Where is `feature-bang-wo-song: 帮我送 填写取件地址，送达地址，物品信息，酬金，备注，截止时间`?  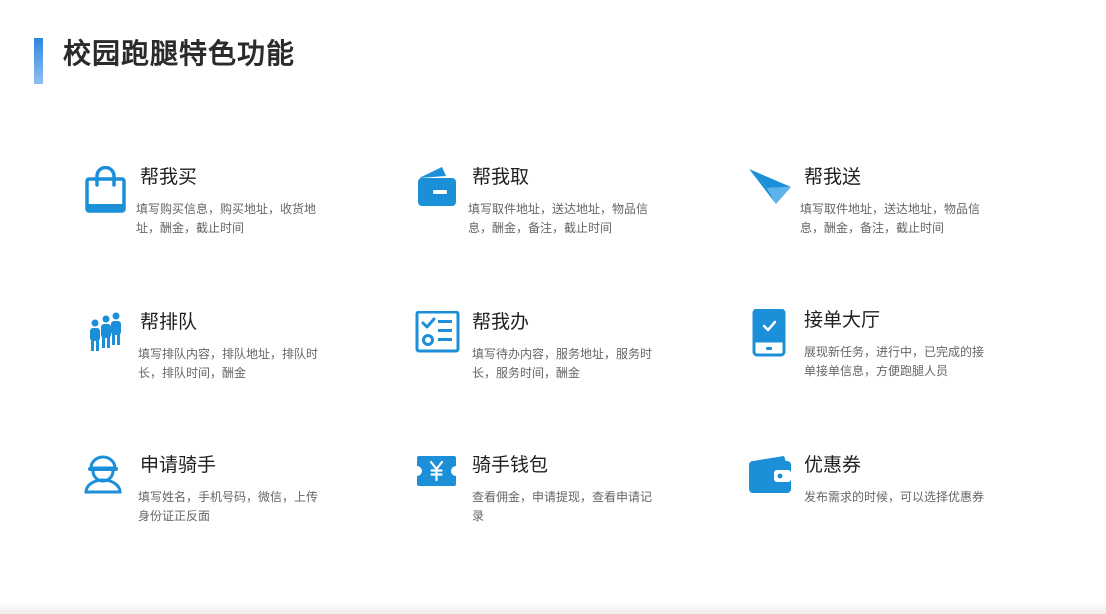 feature-bang-wo-song: 帮我送 填写取件地址，送达地址，物品信息，酬金，备注，截止时间 is located at coordinates (868, 224).